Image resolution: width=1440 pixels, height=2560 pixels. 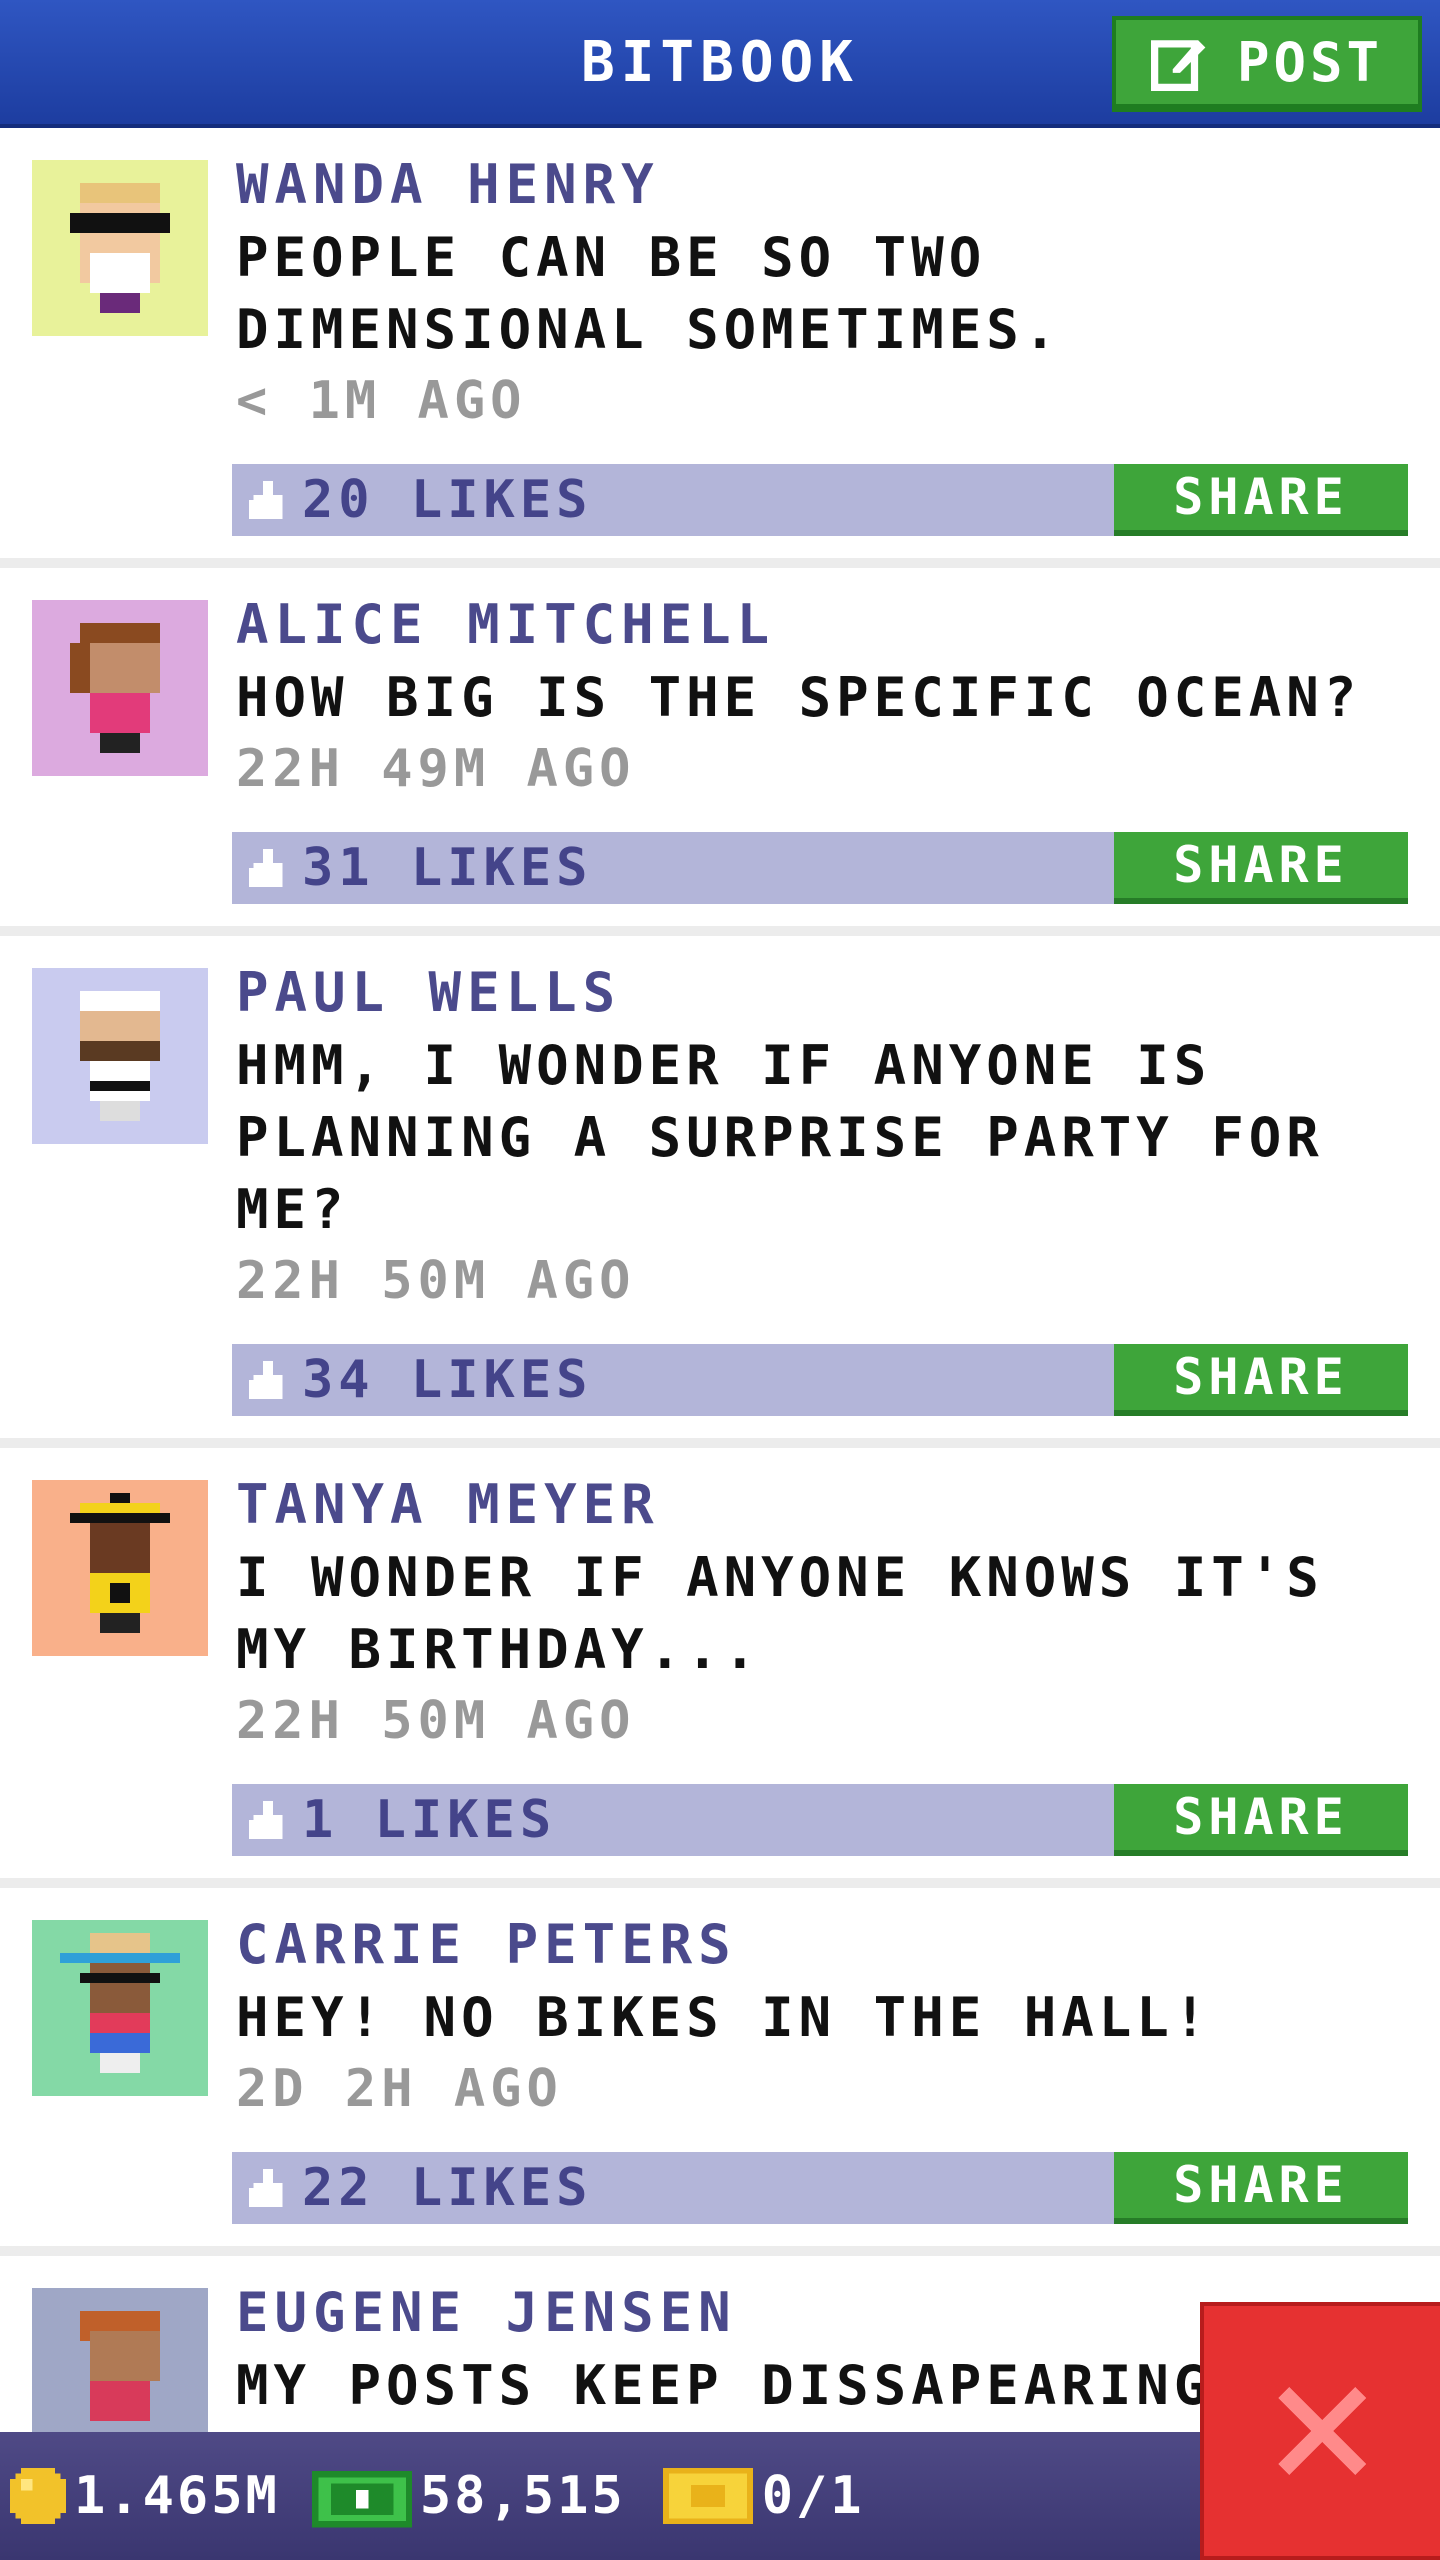 I want to click on post-message: HOW BIG IS THE SPECIFIC OCEAN?, so click(x=799, y=697).